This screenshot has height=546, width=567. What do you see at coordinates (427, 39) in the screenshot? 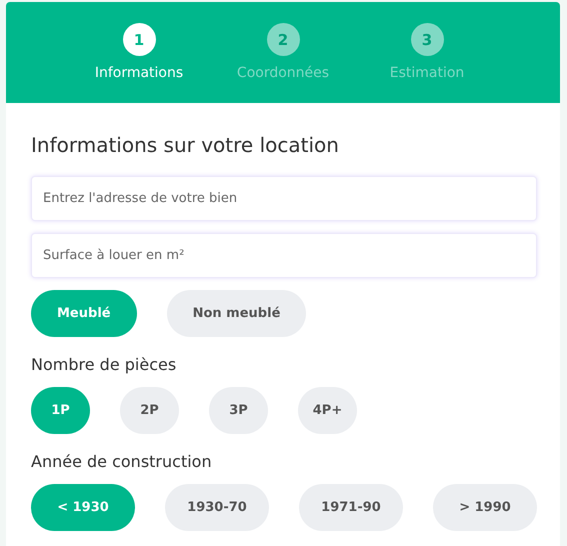
I see `step-number: 3` at bounding box center [427, 39].